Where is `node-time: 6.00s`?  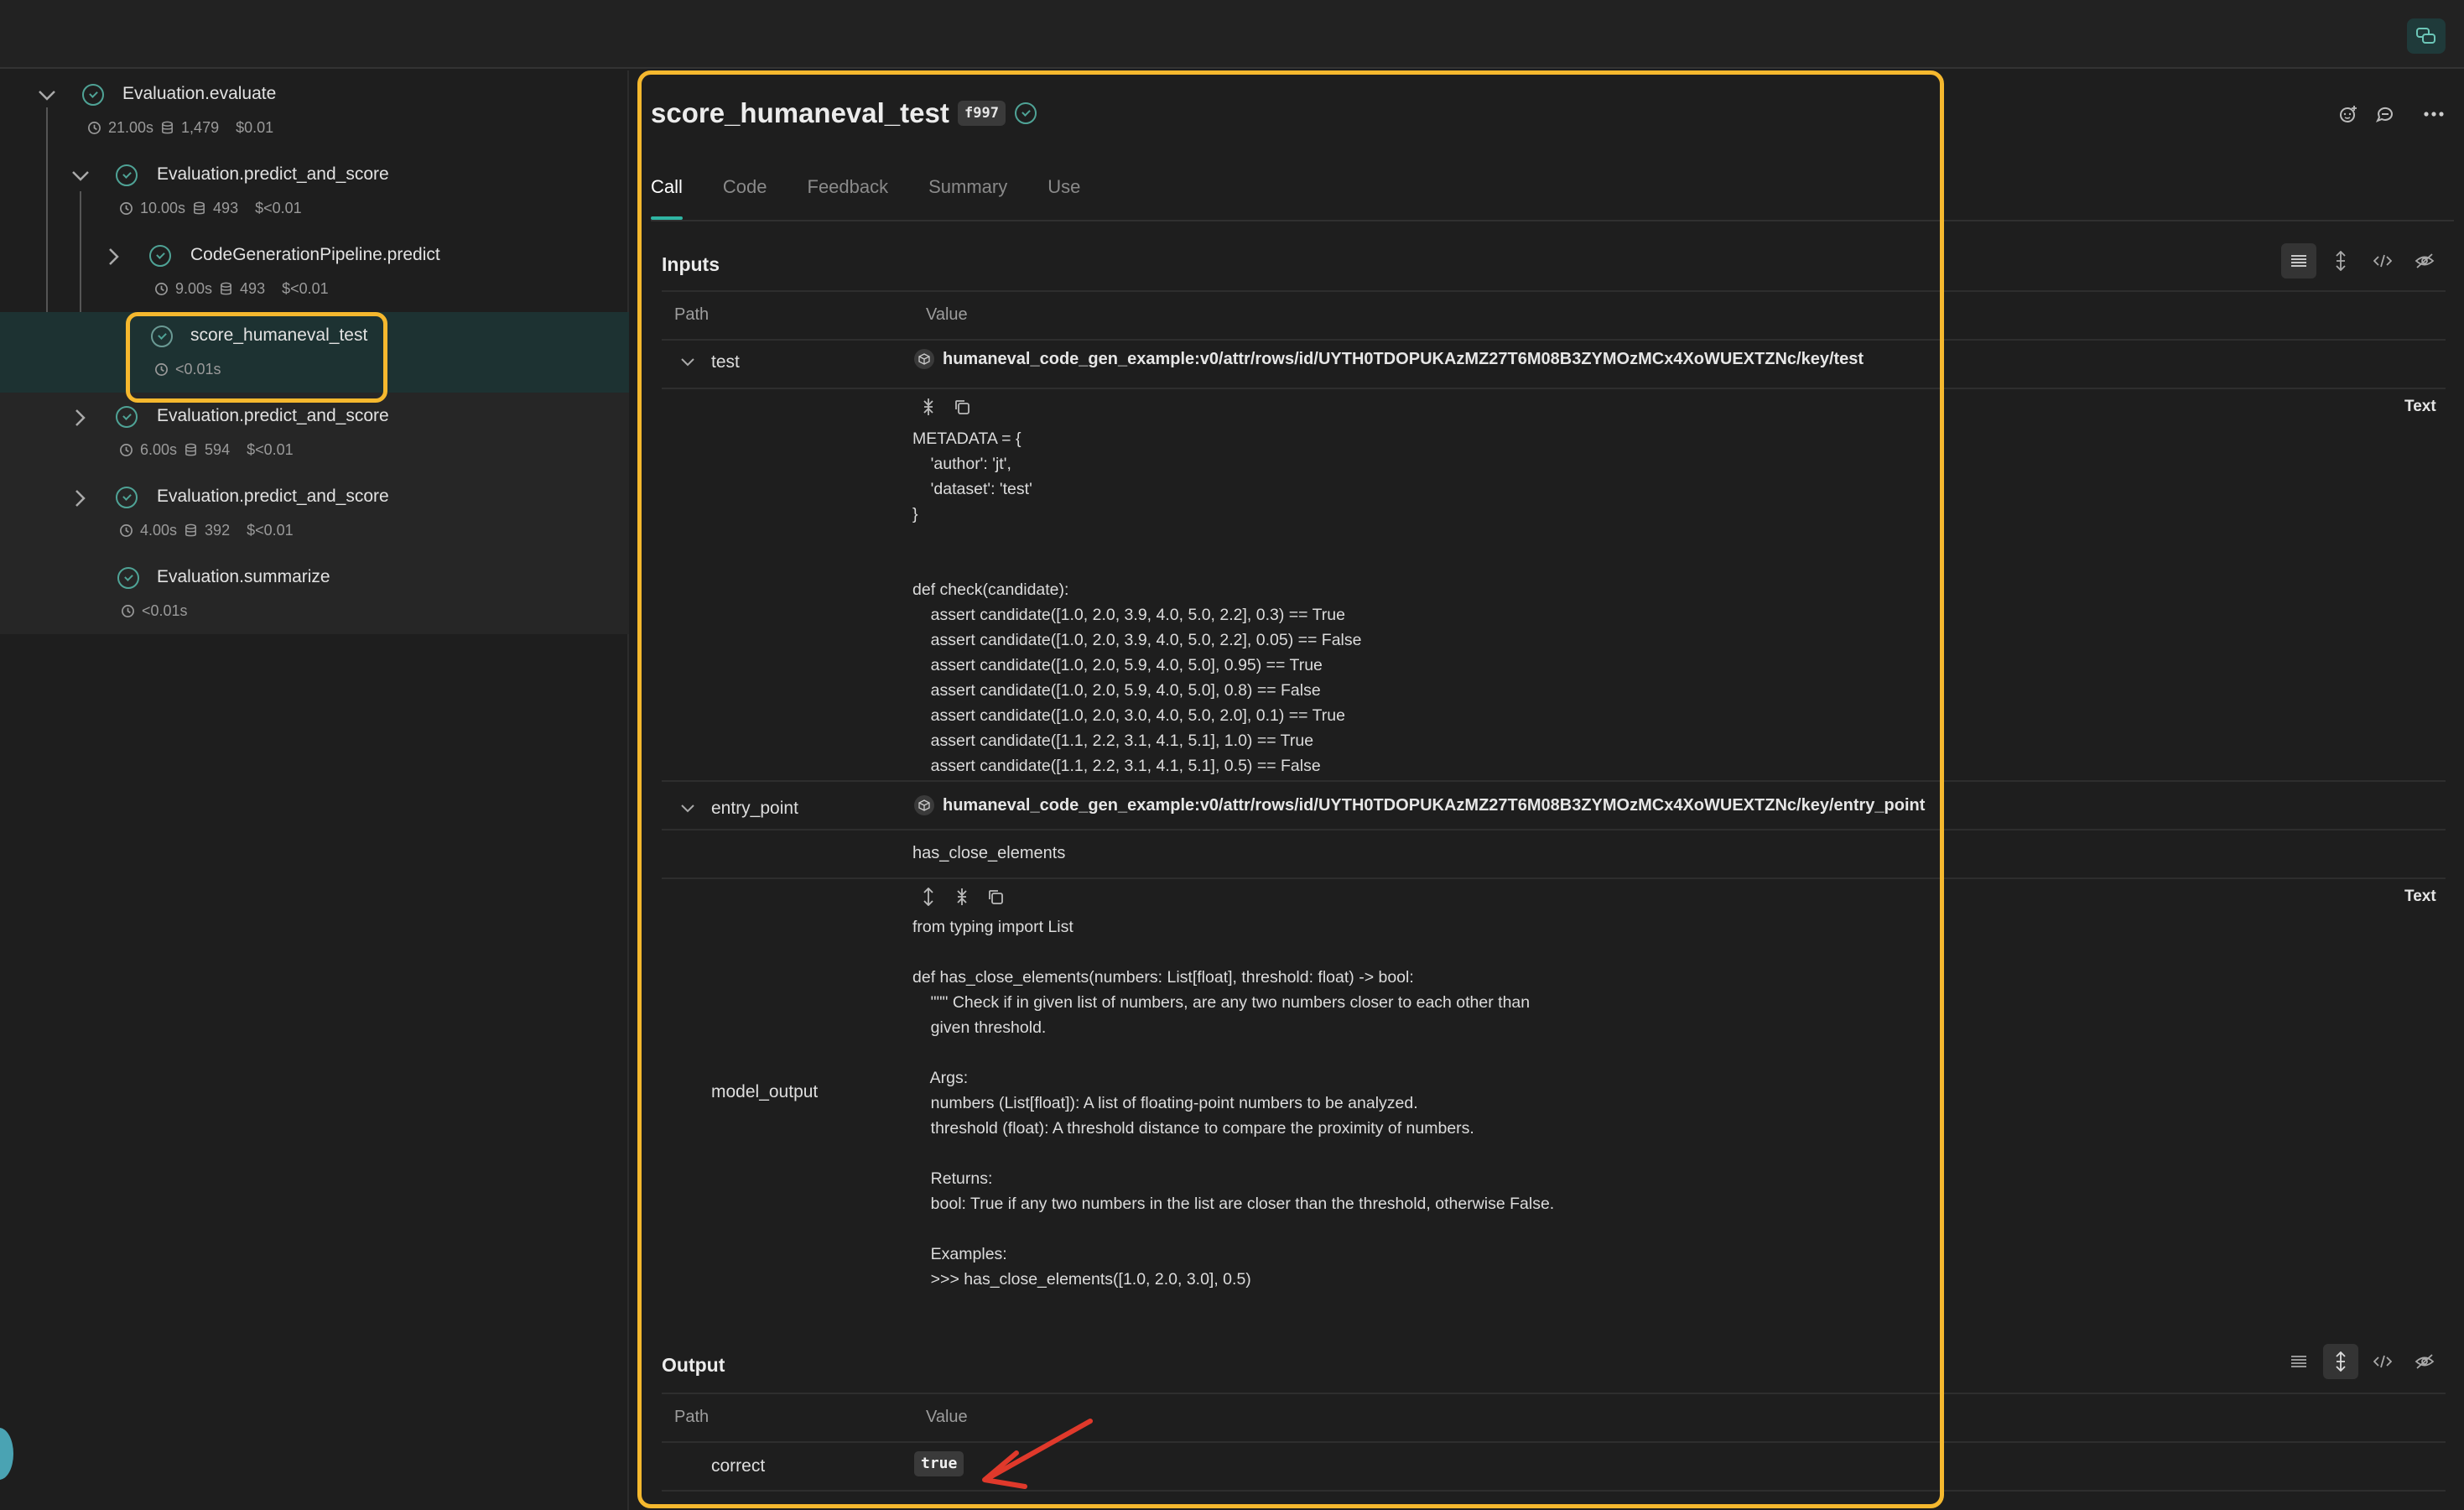
node-time: 6.00s is located at coordinates (159, 450).